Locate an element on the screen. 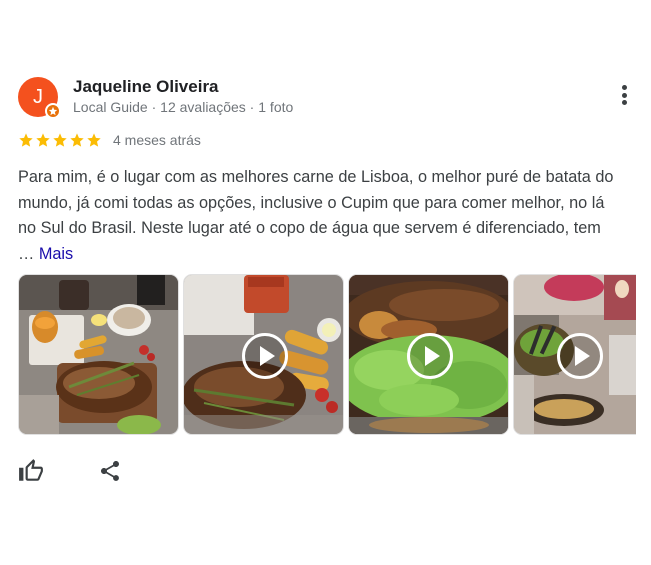  author-meta: Local Guide · 12 avaliações · 1 foto is located at coordinates (183, 107).